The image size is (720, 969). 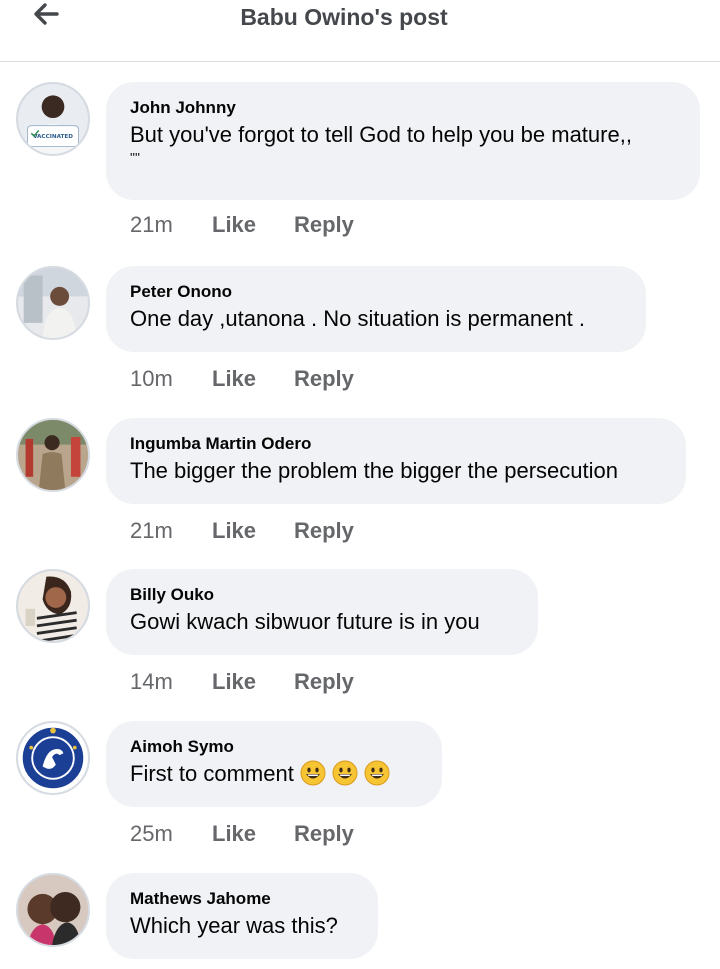 I want to click on comment-text-row: First to comment, so click(x=274, y=774).